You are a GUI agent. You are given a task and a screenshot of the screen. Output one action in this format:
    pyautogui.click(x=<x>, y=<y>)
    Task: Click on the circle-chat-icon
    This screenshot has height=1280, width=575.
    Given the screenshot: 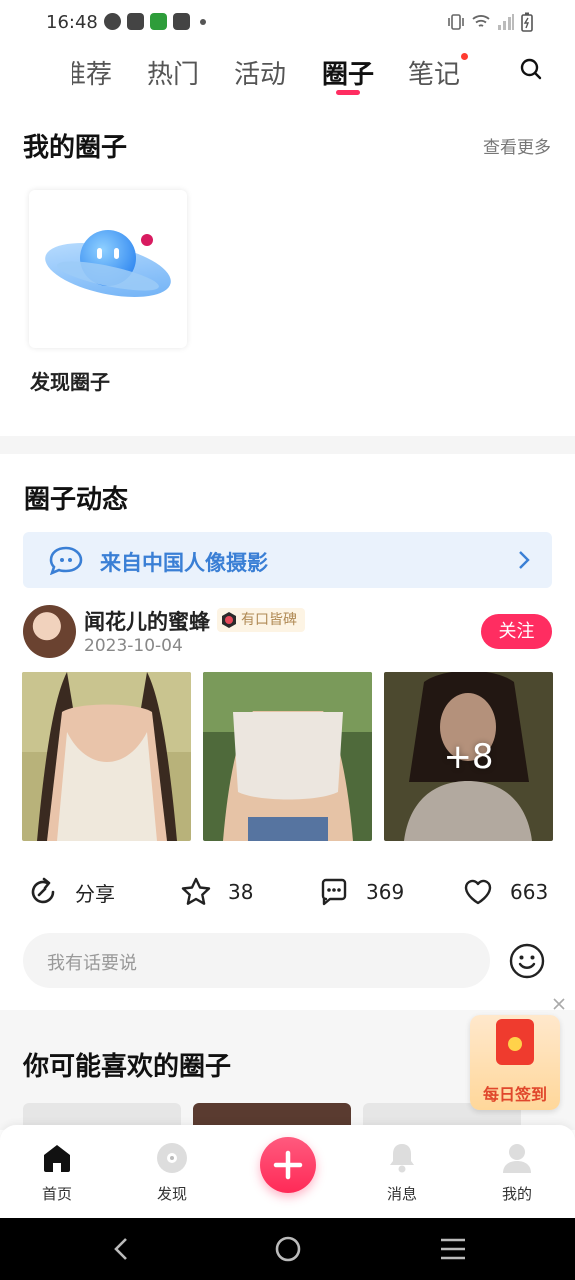 What is the action you would take?
    pyautogui.click(x=66, y=560)
    